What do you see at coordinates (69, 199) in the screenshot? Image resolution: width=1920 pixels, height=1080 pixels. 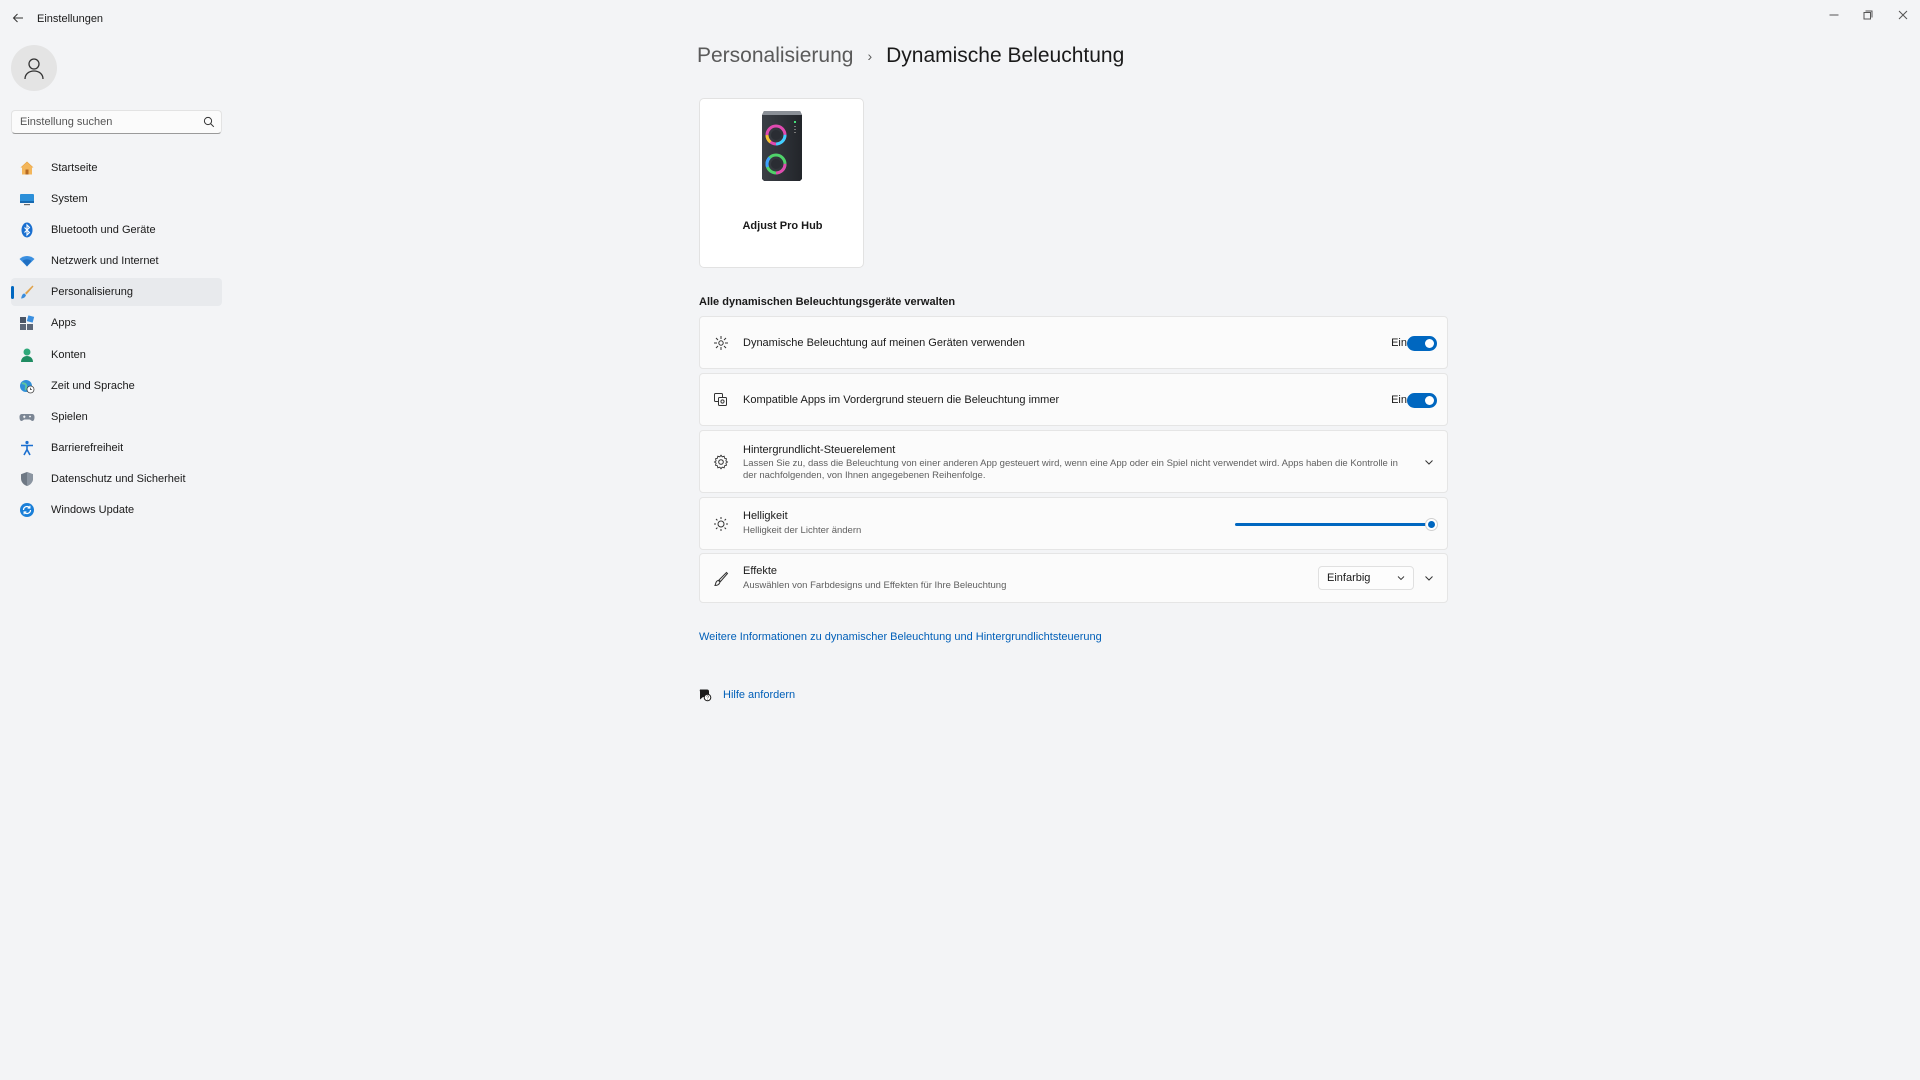 I see `sidebar-item-label: System` at bounding box center [69, 199].